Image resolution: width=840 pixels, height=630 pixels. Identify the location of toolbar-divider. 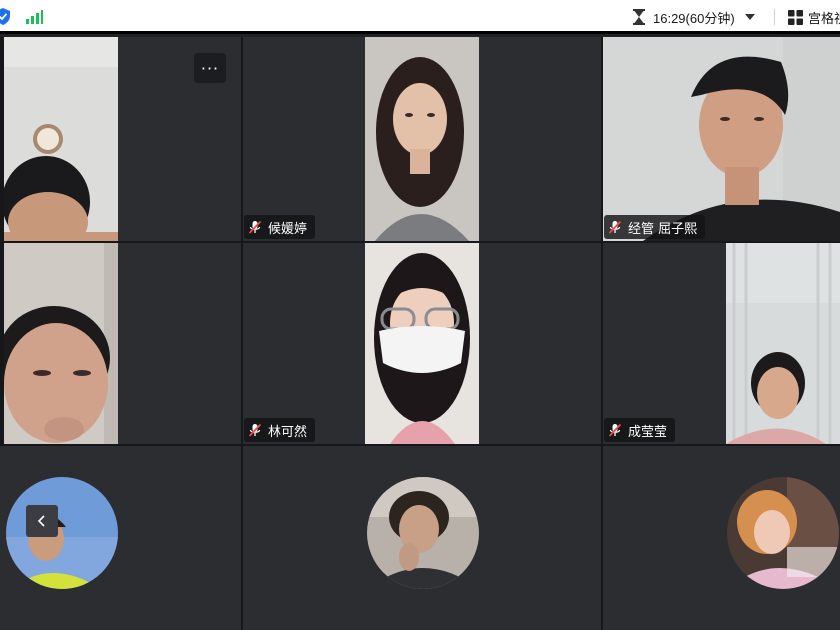
(774, 17).